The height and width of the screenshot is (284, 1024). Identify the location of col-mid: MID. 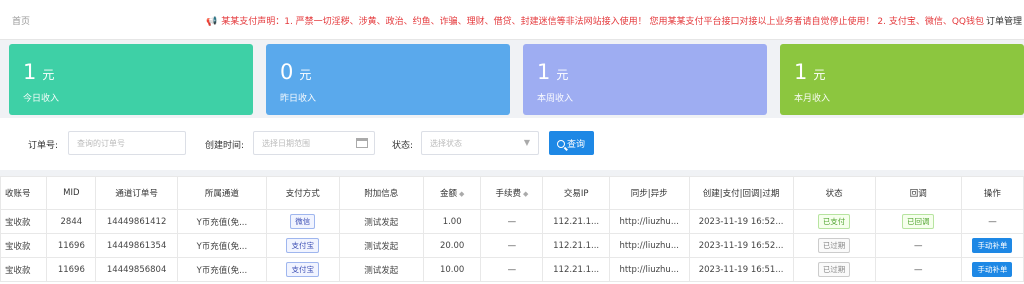
(71, 193).